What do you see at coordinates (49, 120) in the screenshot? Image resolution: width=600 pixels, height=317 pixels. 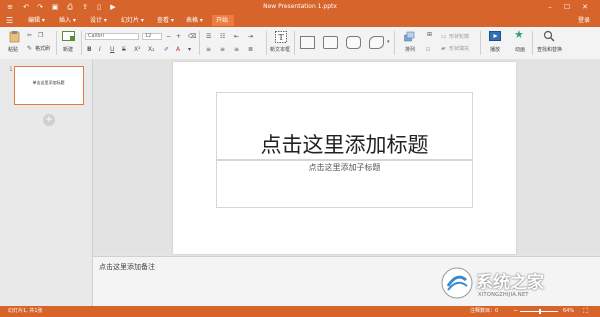 I see `add-slide-button: +` at bounding box center [49, 120].